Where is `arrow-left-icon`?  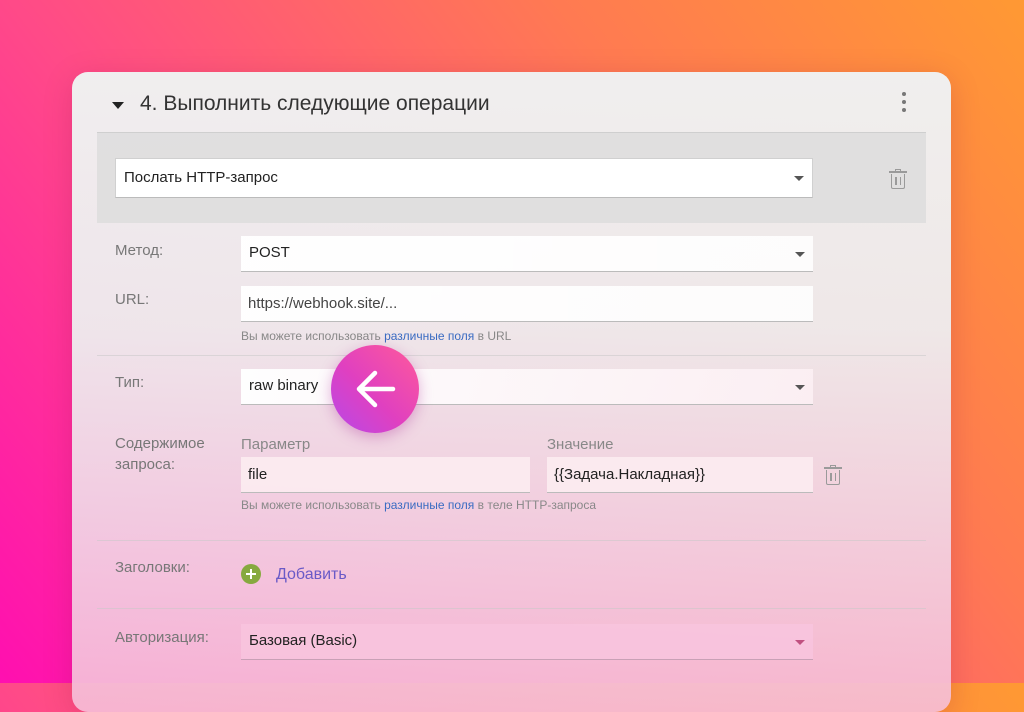
arrow-left-icon is located at coordinates (376, 389).